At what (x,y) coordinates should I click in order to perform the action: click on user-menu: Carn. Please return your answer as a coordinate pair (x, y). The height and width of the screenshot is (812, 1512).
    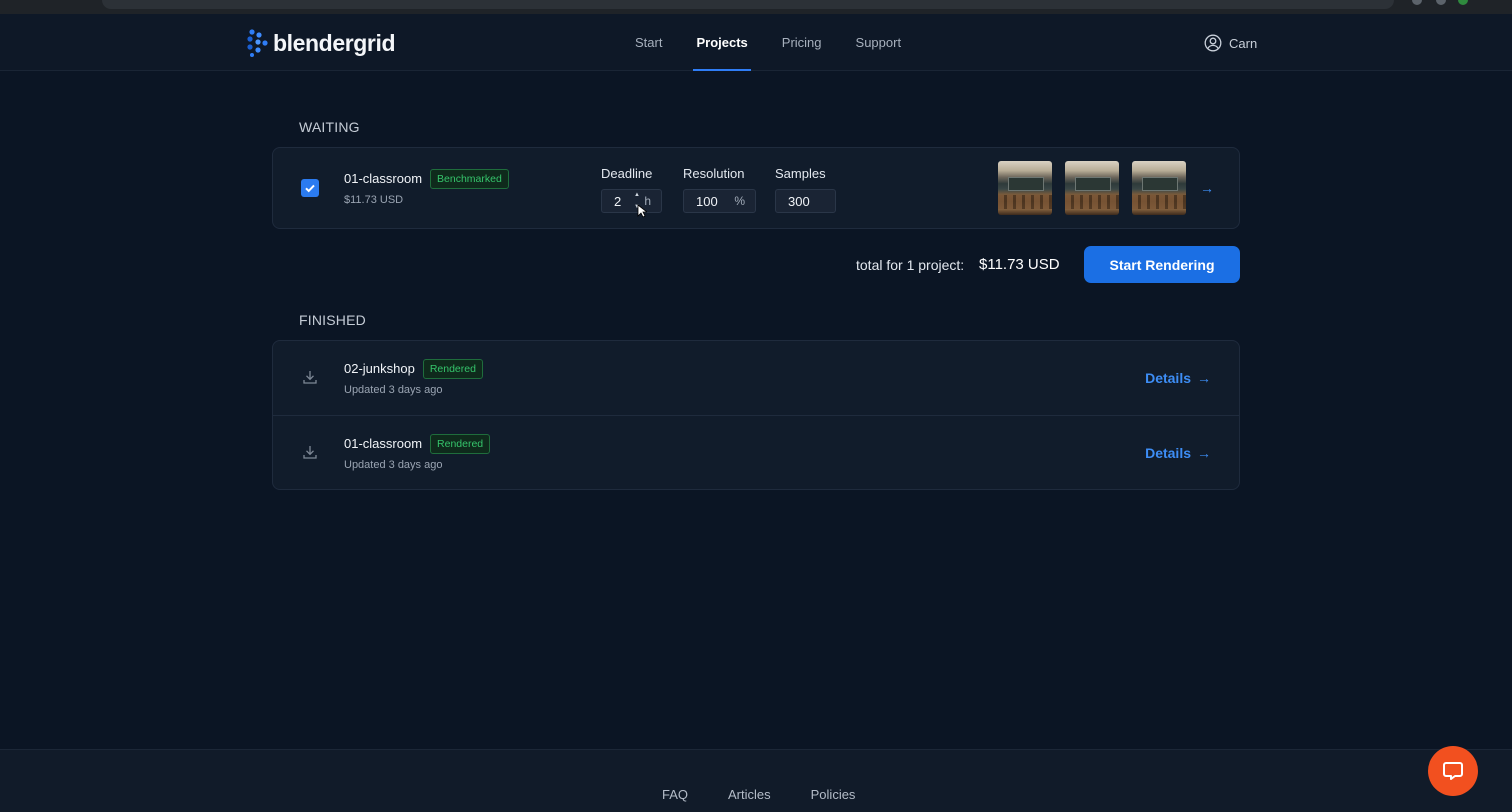
    Looking at the image, I should click on (1230, 43).